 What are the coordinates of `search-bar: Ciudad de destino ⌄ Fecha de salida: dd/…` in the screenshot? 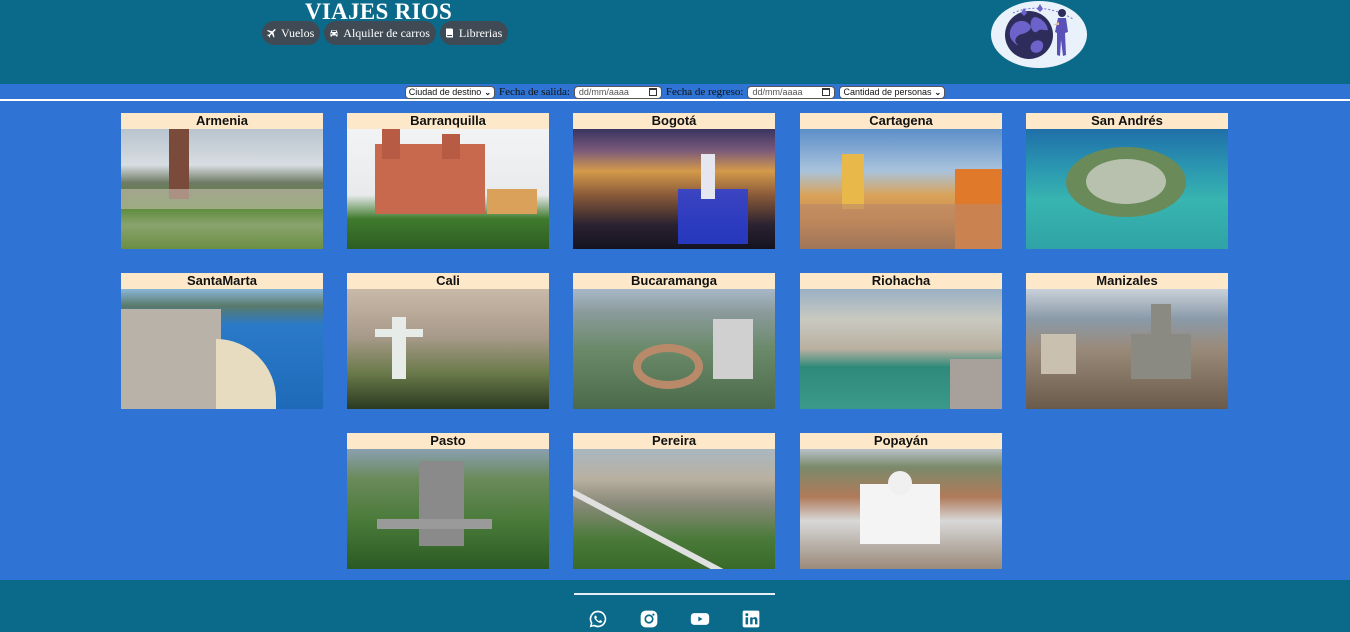 It's located at (675, 92).